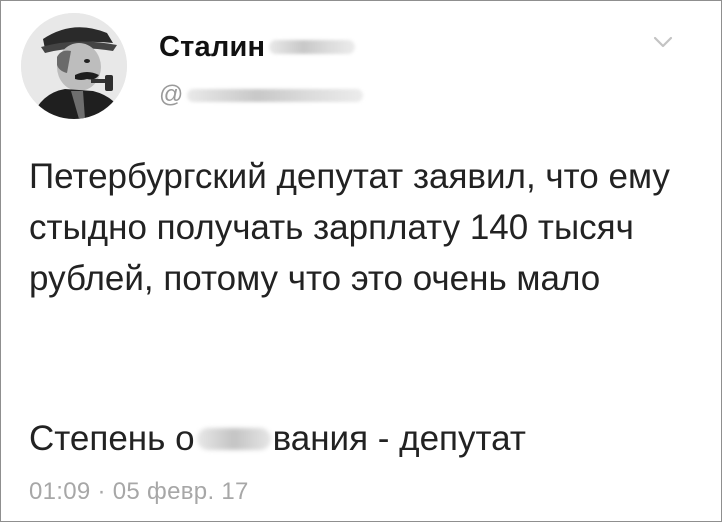 This screenshot has height=522, width=722. I want to click on author-display-name: Сталин, so click(257, 47).